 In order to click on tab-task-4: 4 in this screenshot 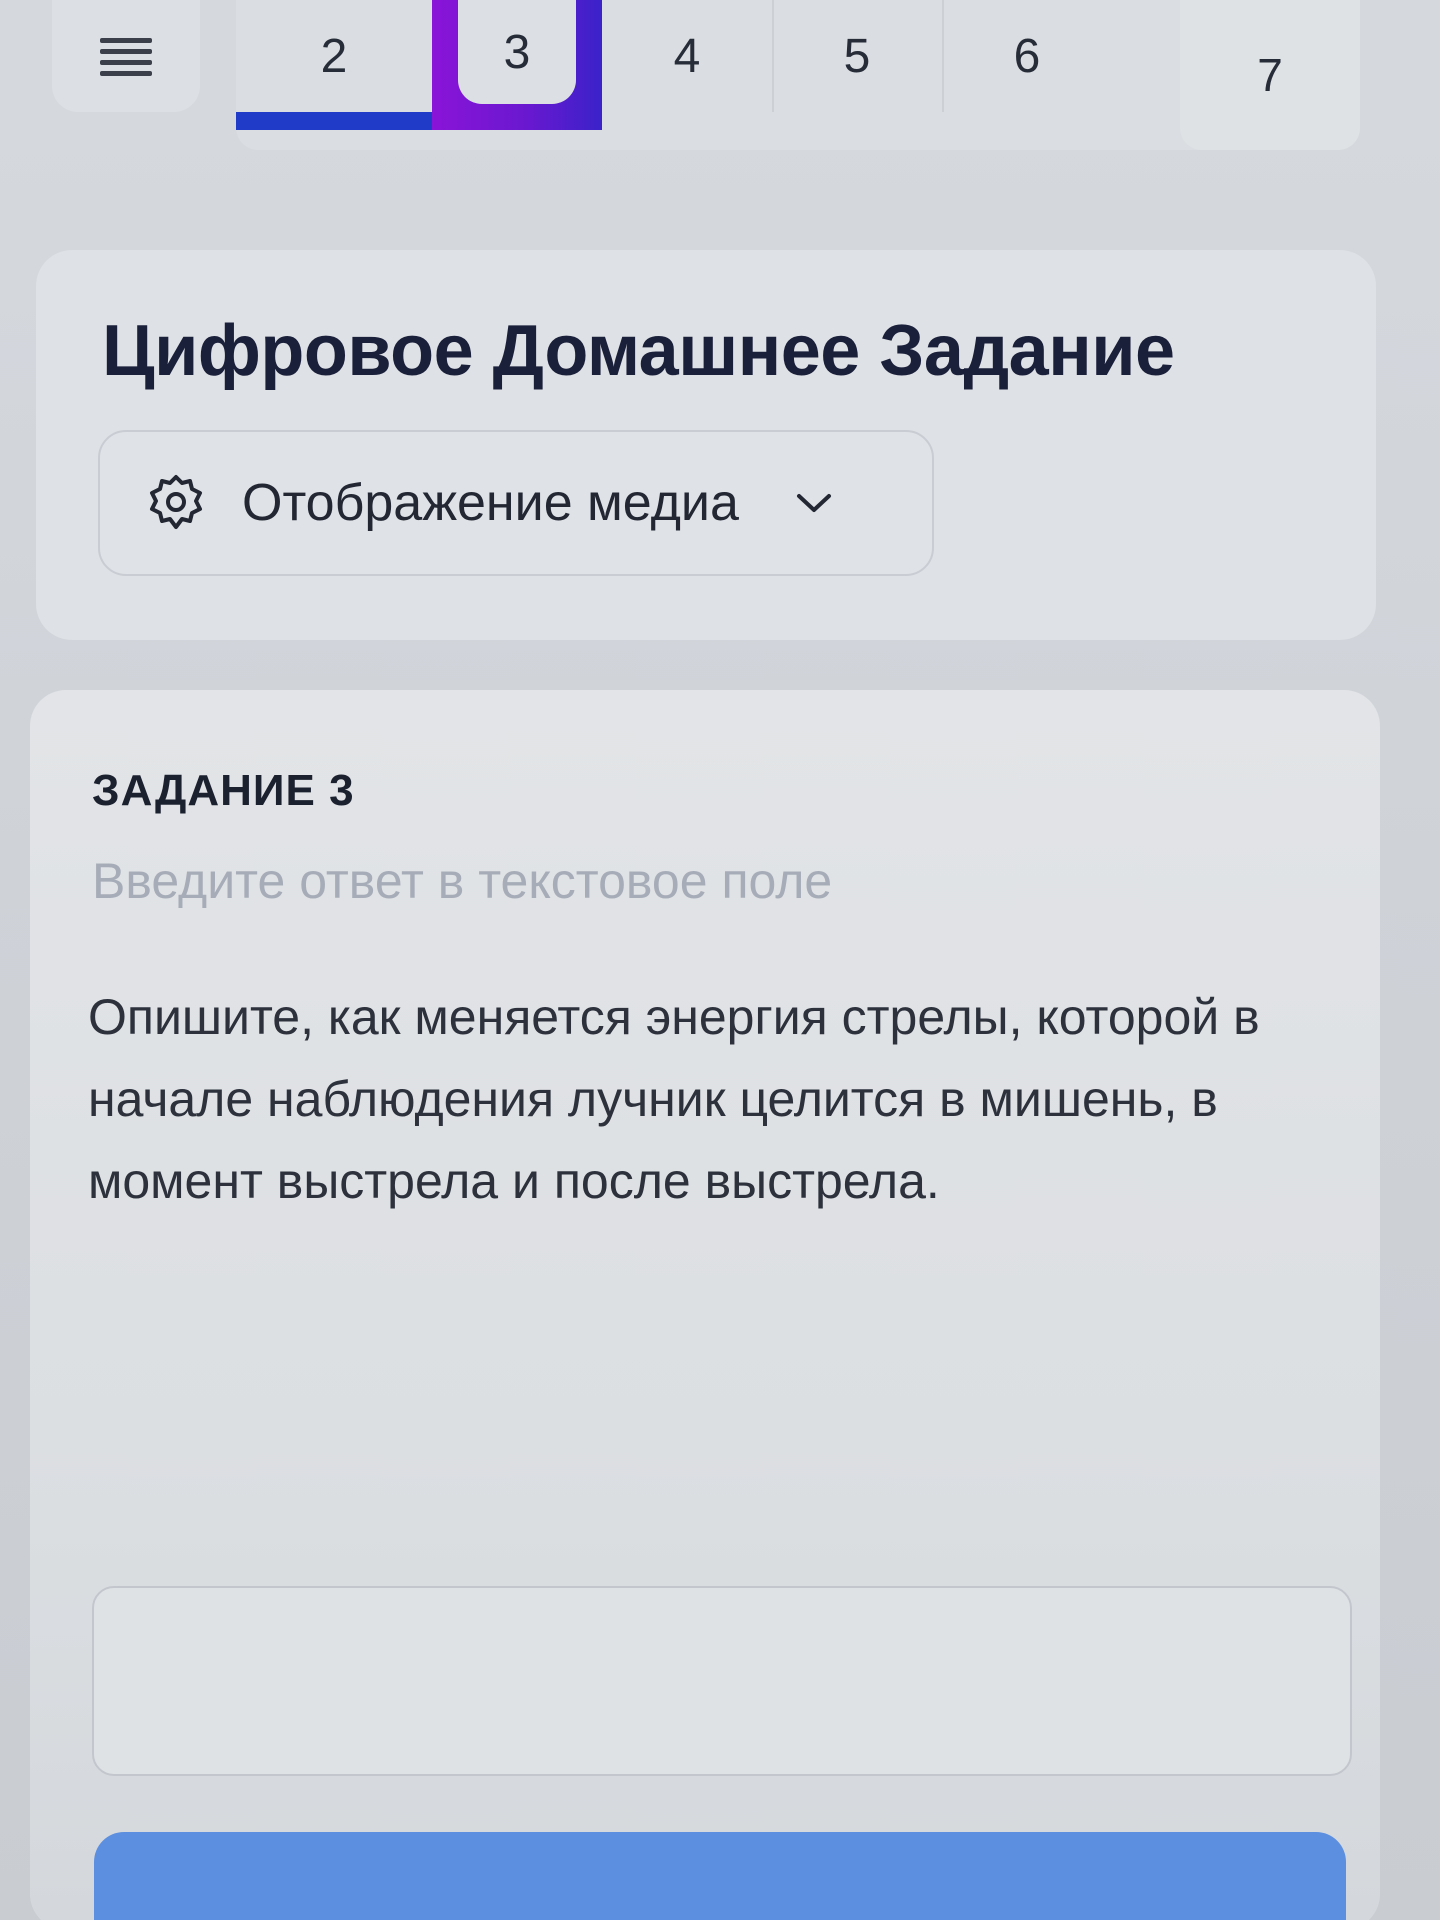, I will do `click(687, 56)`.